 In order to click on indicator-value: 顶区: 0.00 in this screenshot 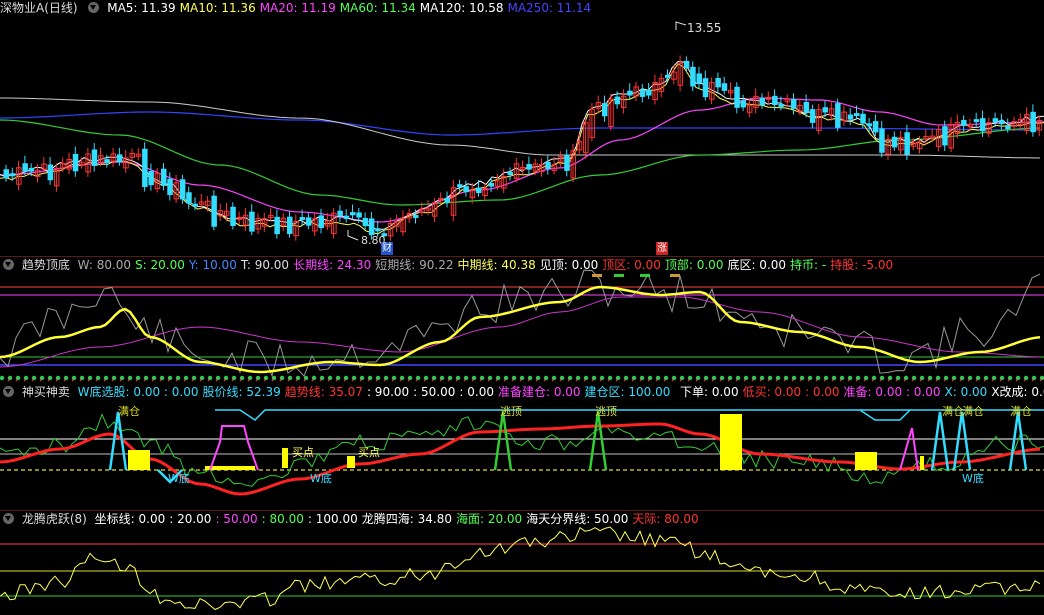, I will do `click(631, 265)`.